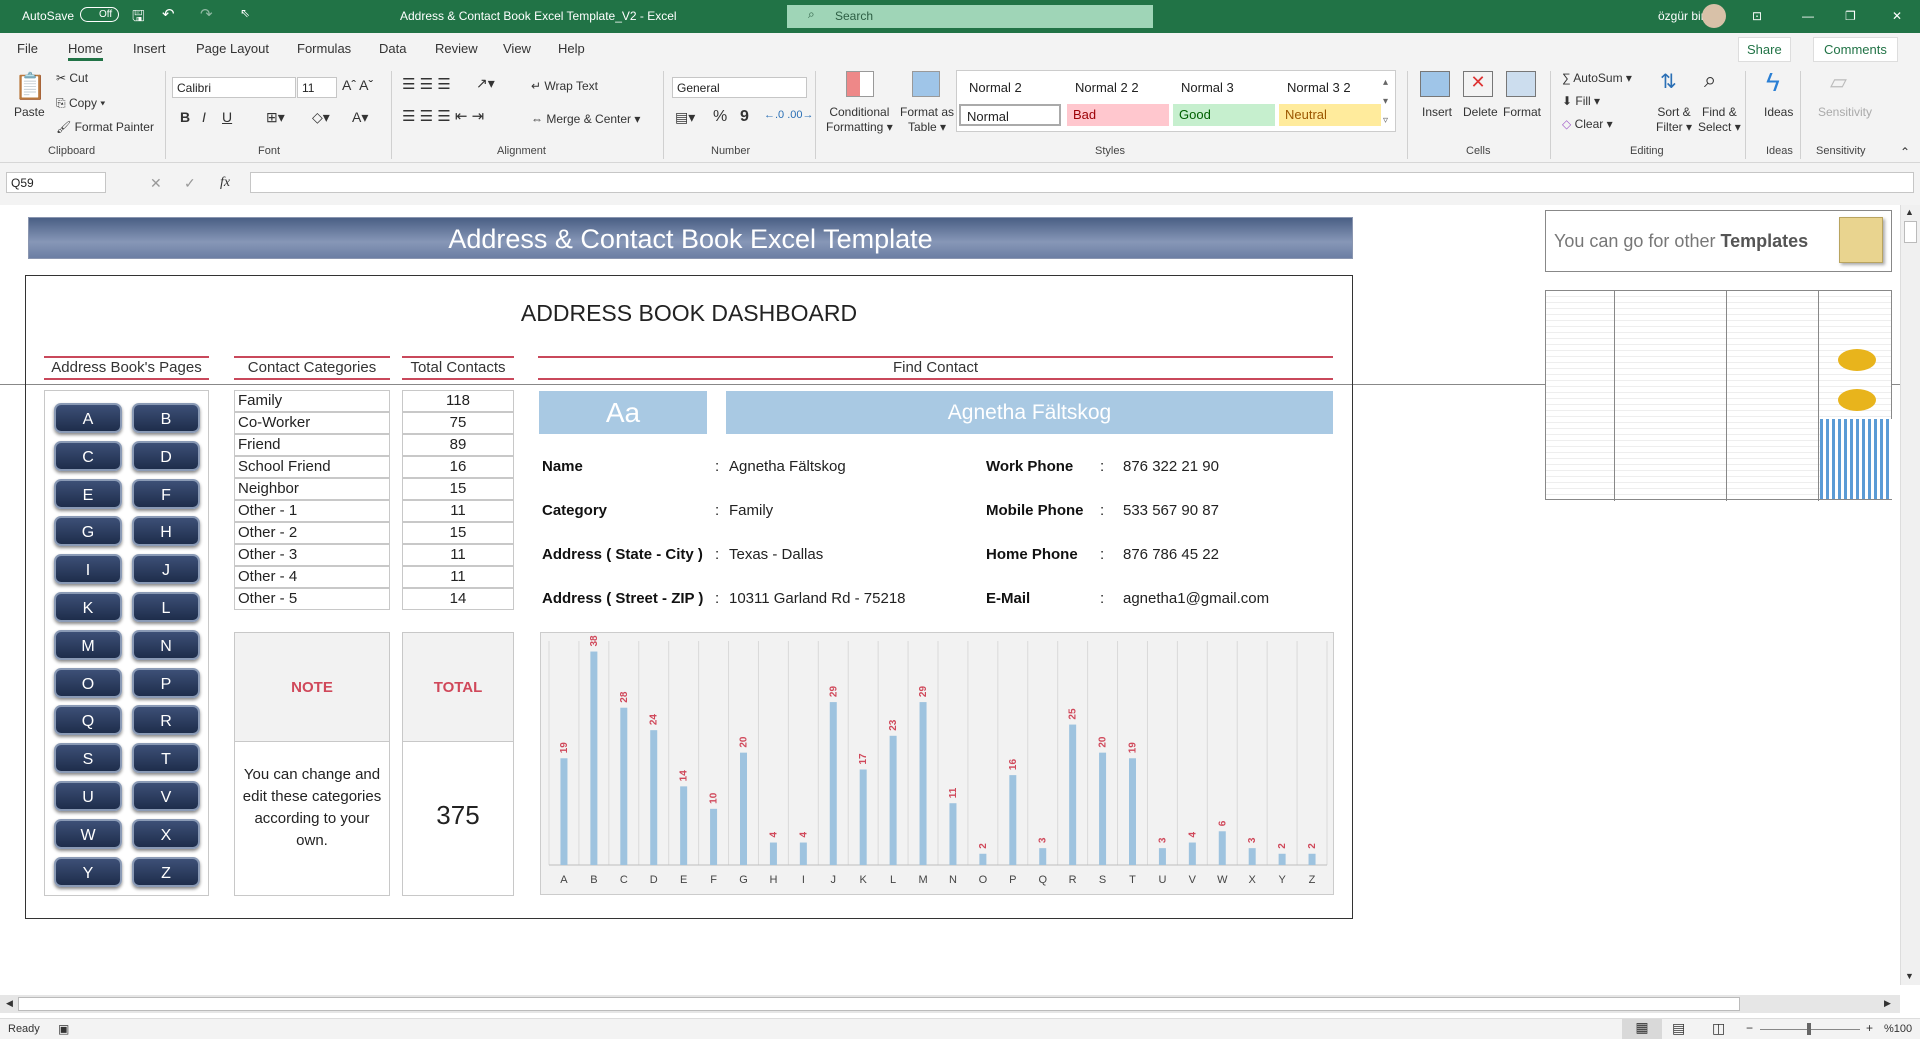 The height and width of the screenshot is (1039, 1920). I want to click on zoom-slider-thumb, so click(1809, 1029).